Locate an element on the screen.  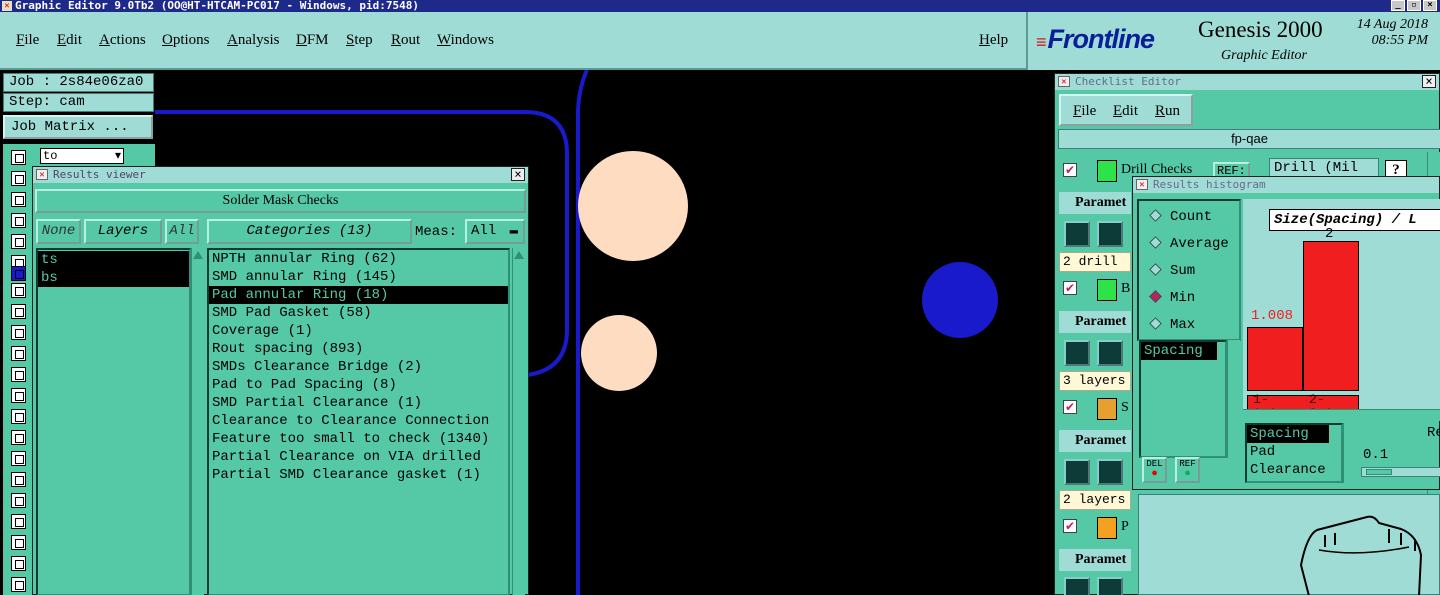
minimize-button: _ is located at coordinates (1398, 5).